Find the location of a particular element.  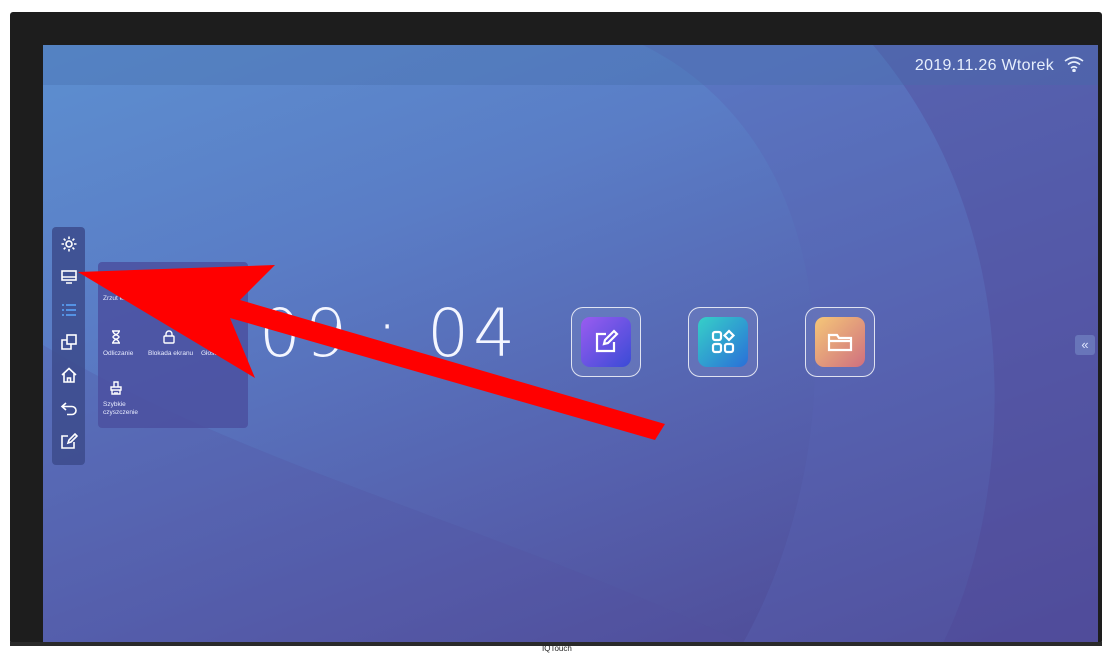

bezel-brand-logo: IQTouch is located at coordinates (557, 648).